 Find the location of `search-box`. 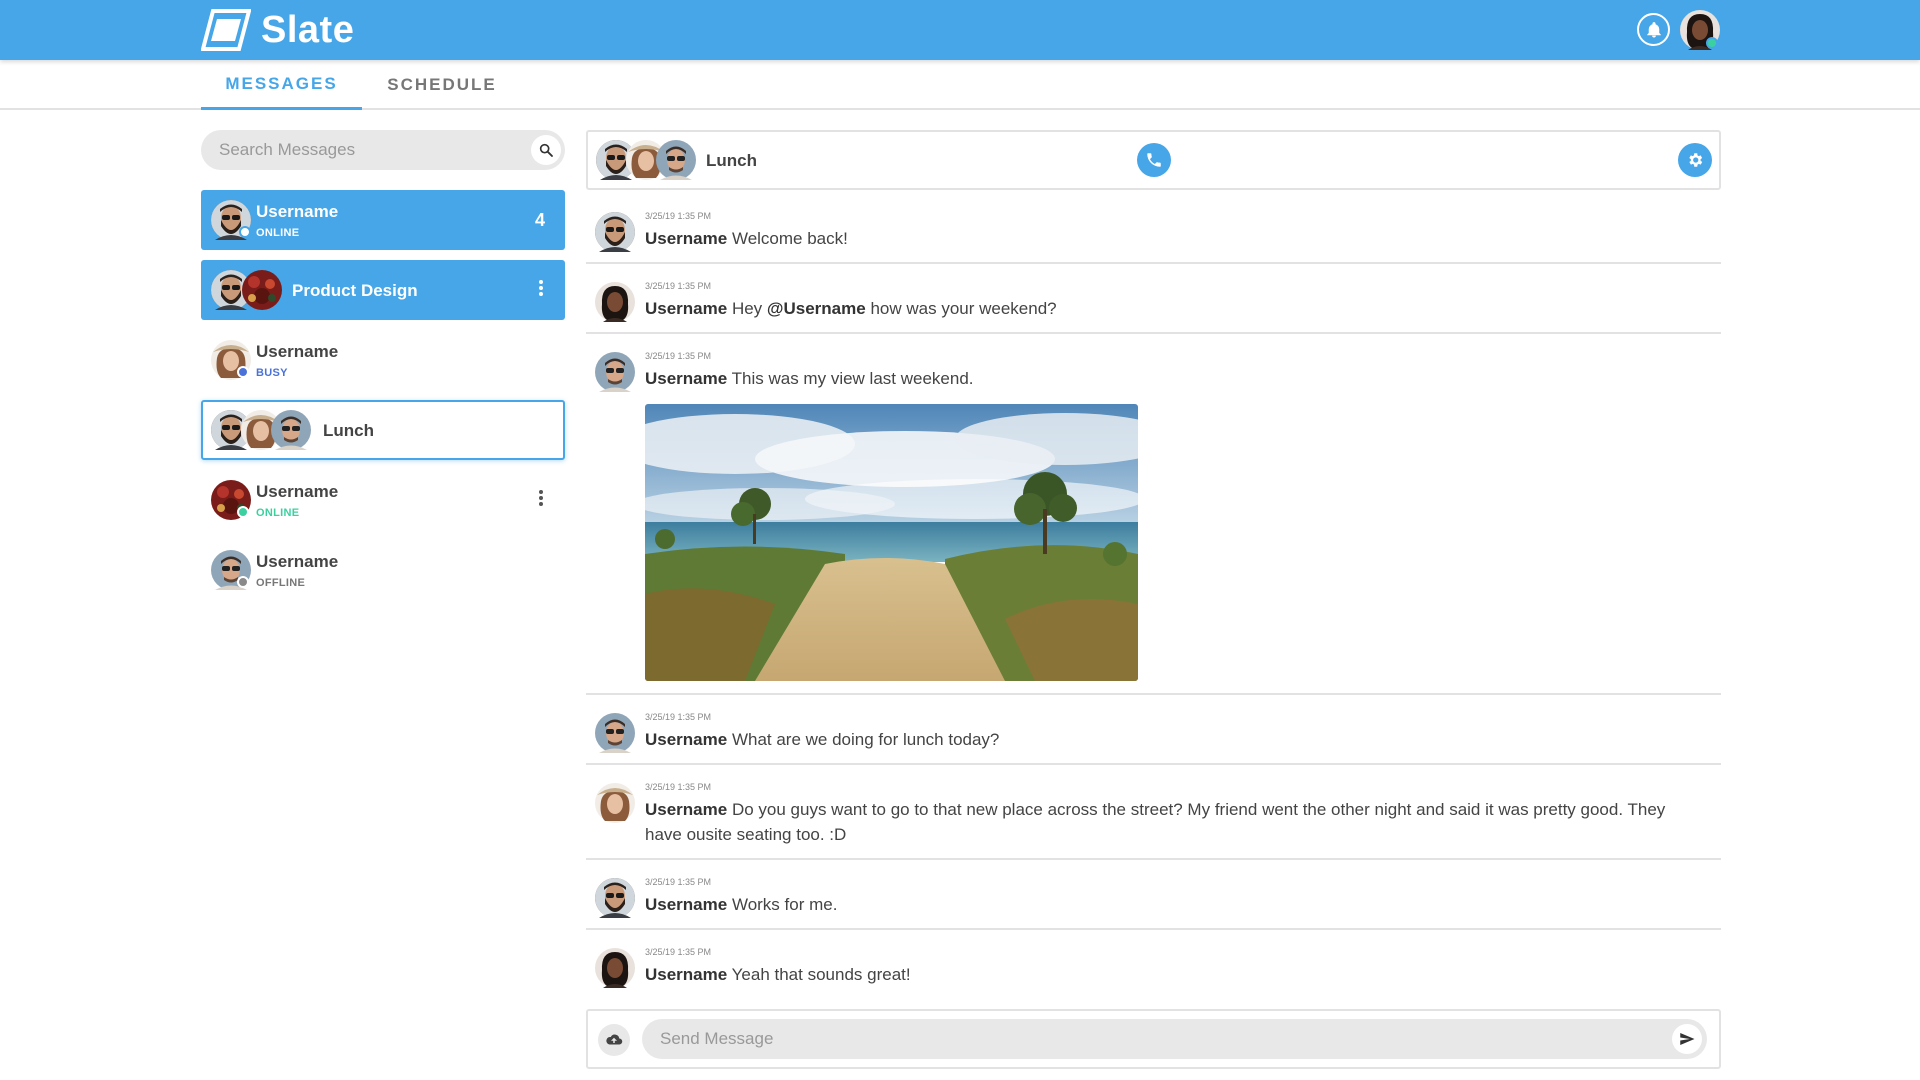

search-box is located at coordinates (383, 150).